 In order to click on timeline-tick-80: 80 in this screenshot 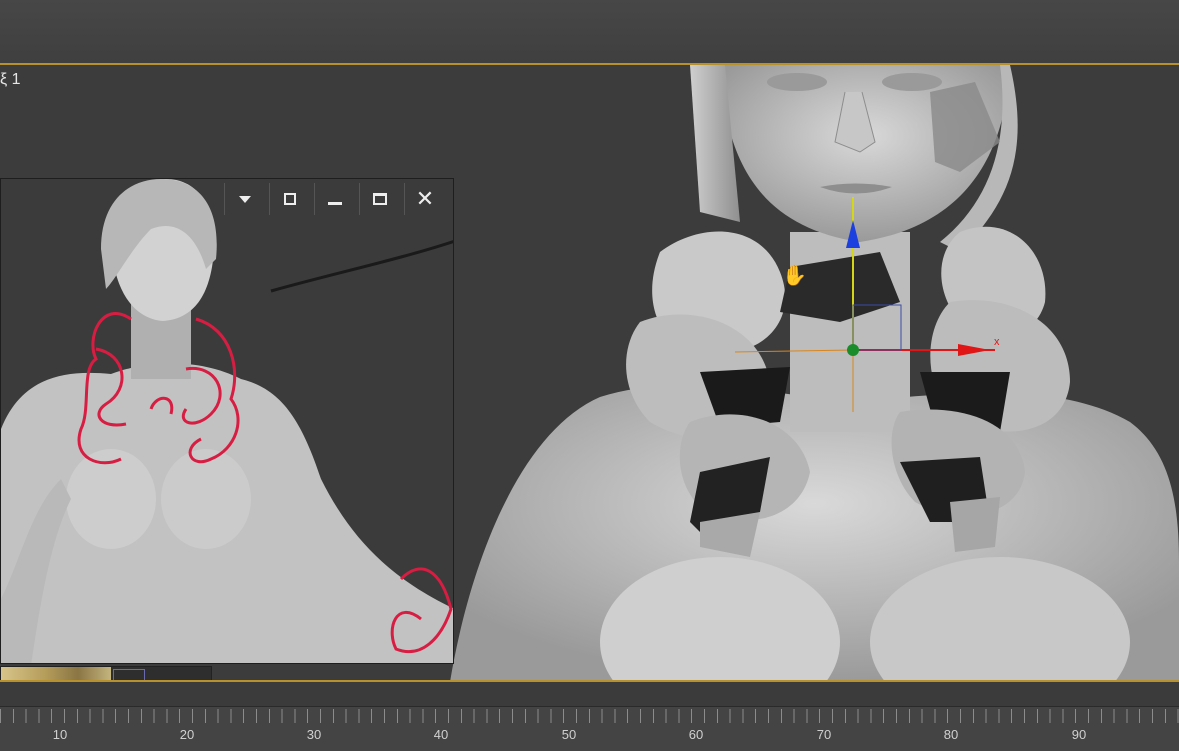, I will do `click(951, 734)`.